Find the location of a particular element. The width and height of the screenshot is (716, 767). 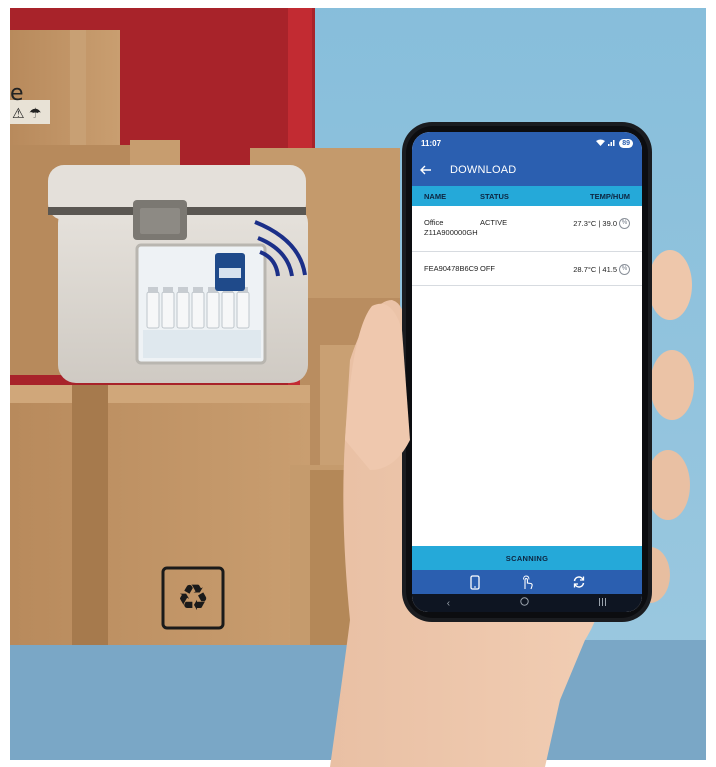

nav-home-icon is located at coordinates (524, 603).